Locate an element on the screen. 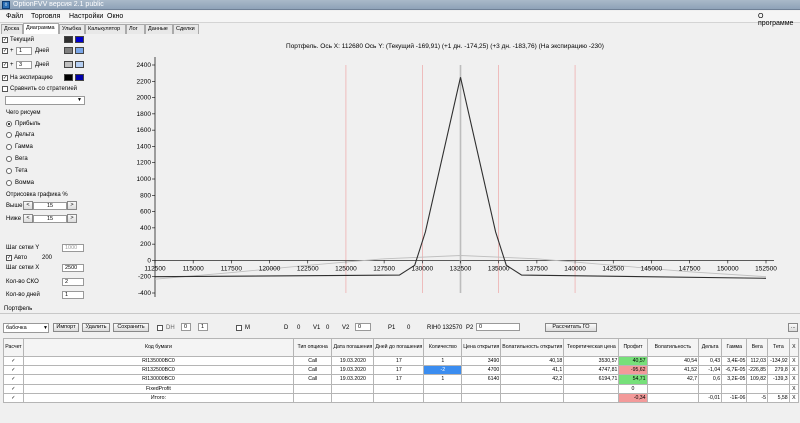 The image size is (800, 423). plus3-checkbox: ✓ is located at coordinates (5, 64).